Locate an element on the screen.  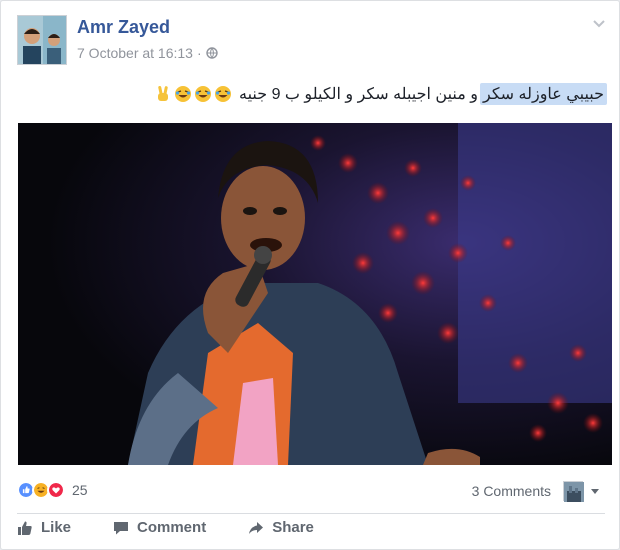
comments-count: 3 Comments is located at coordinates (511, 491).